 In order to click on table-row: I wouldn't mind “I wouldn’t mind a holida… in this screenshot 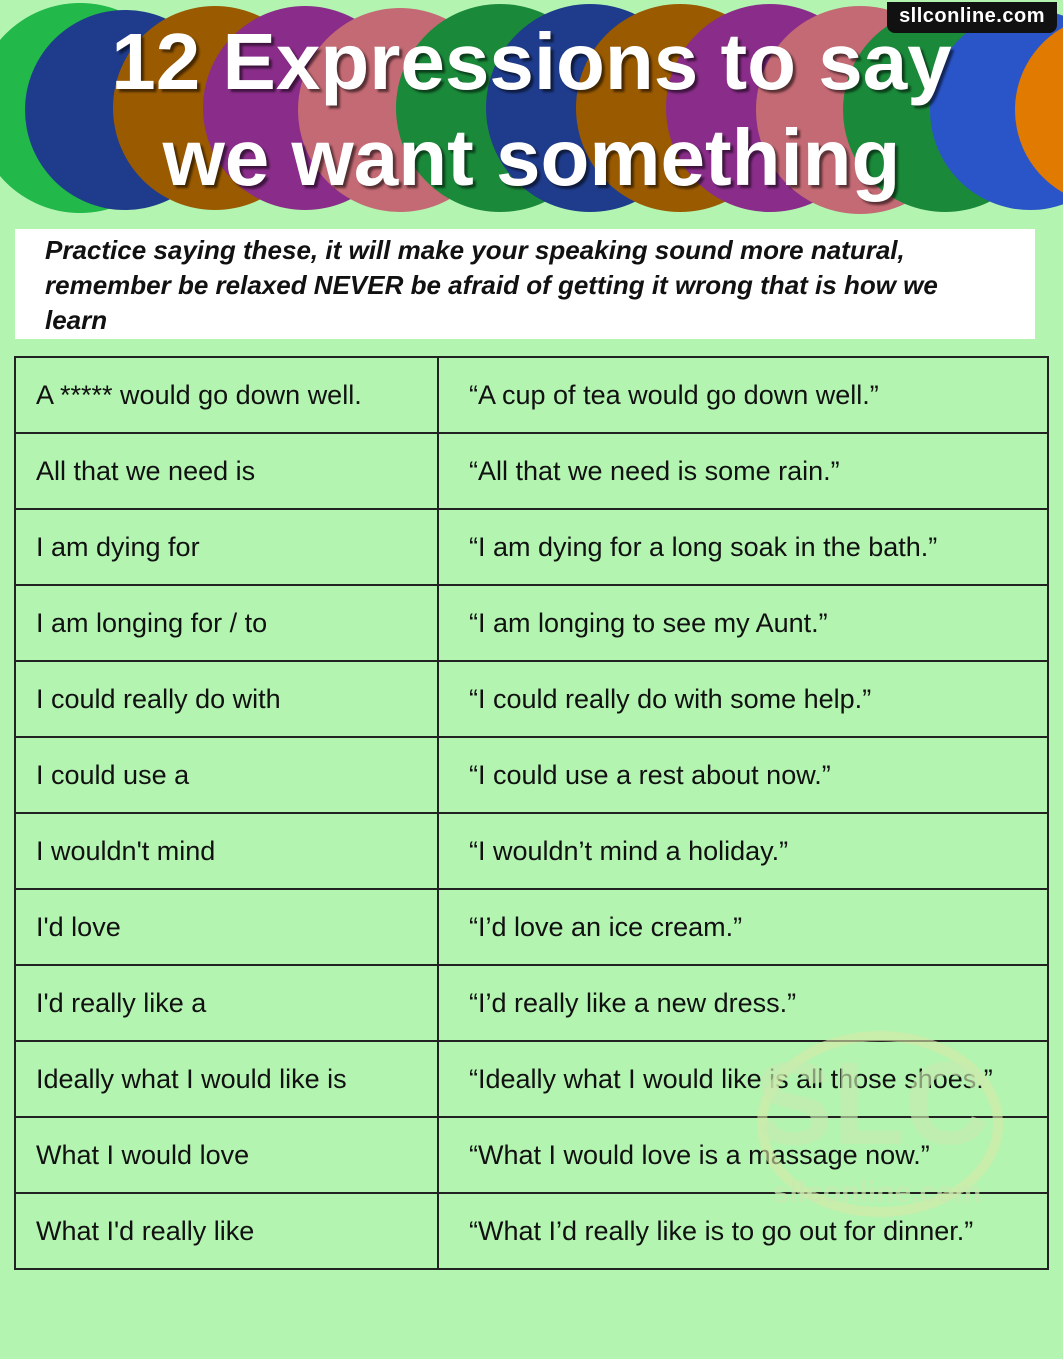, I will do `click(531, 851)`.